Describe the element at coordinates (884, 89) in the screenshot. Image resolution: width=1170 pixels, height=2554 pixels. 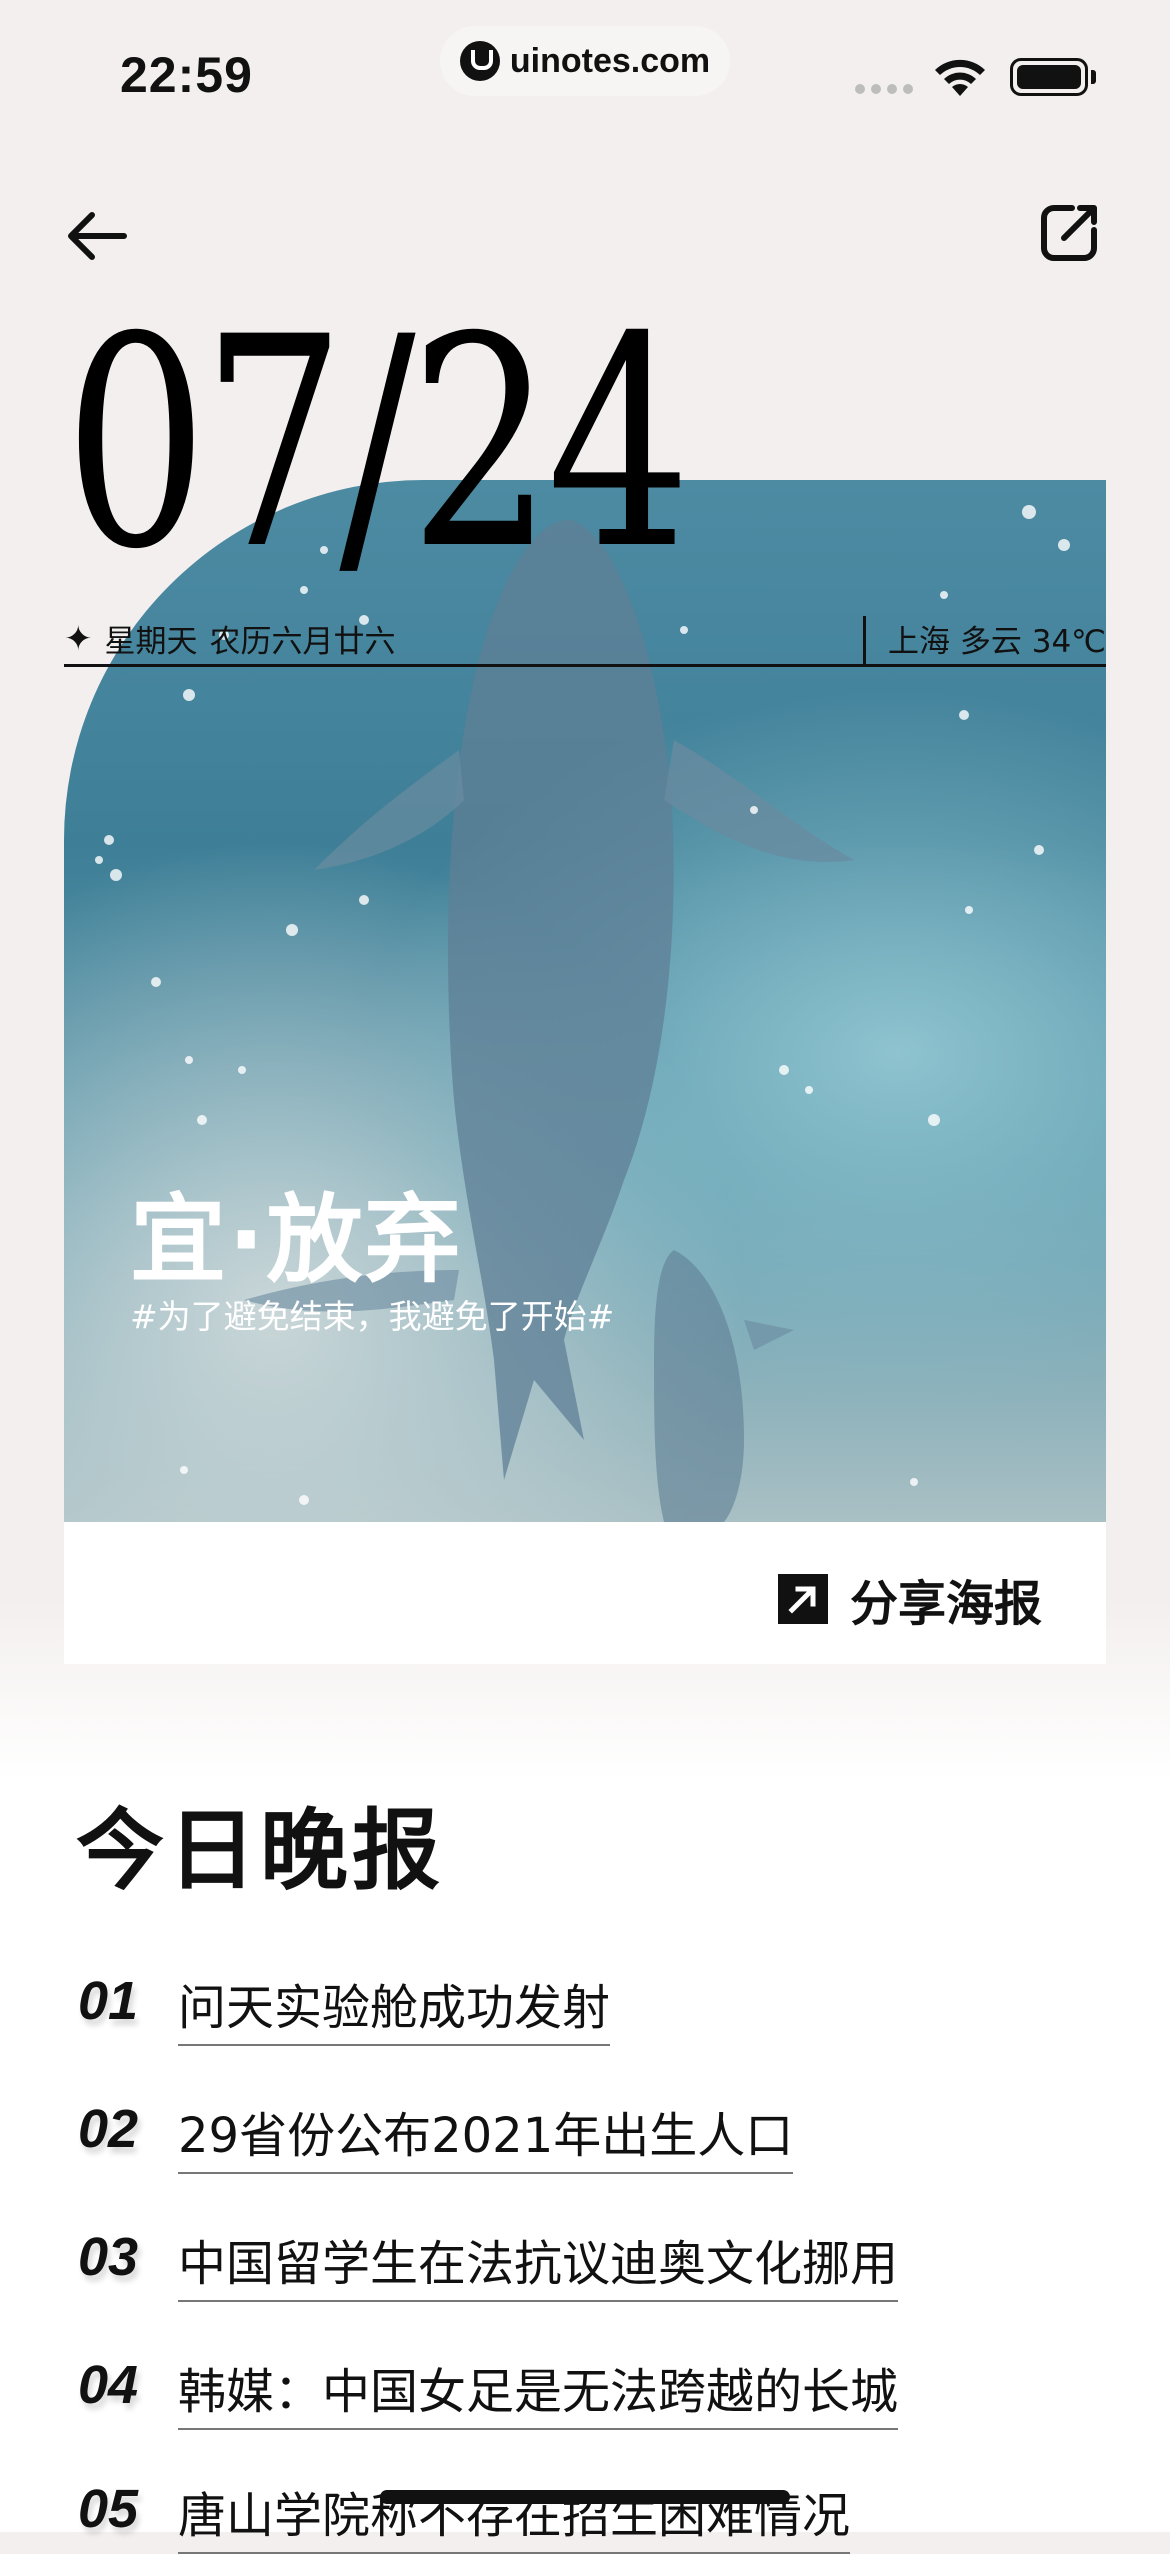
I see `cellular-signal-icon` at that location.